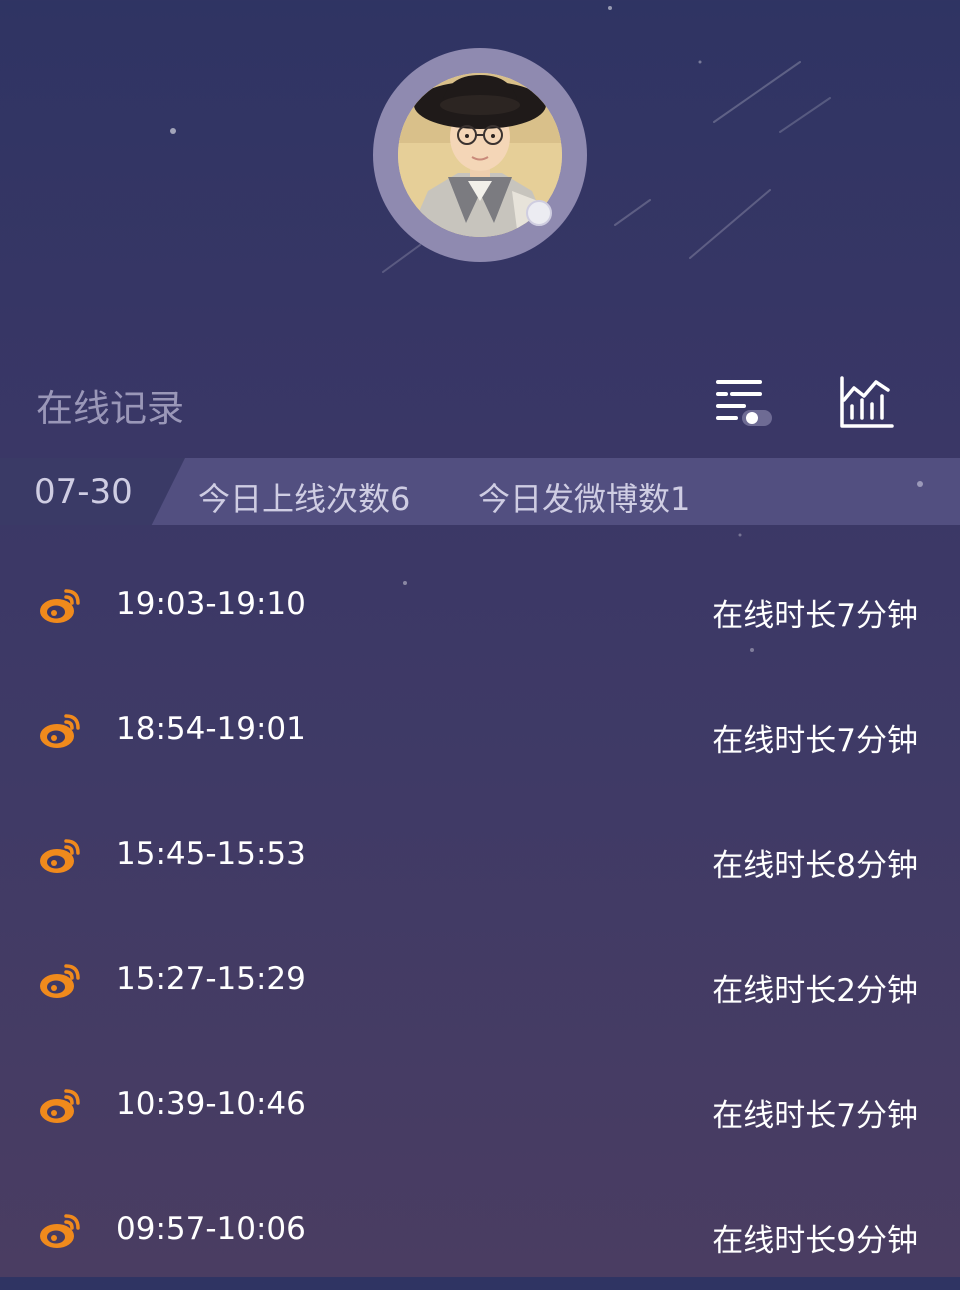 The image size is (960, 1290). Describe the element at coordinates (539, 213) in the screenshot. I see `status-indicator` at that location.